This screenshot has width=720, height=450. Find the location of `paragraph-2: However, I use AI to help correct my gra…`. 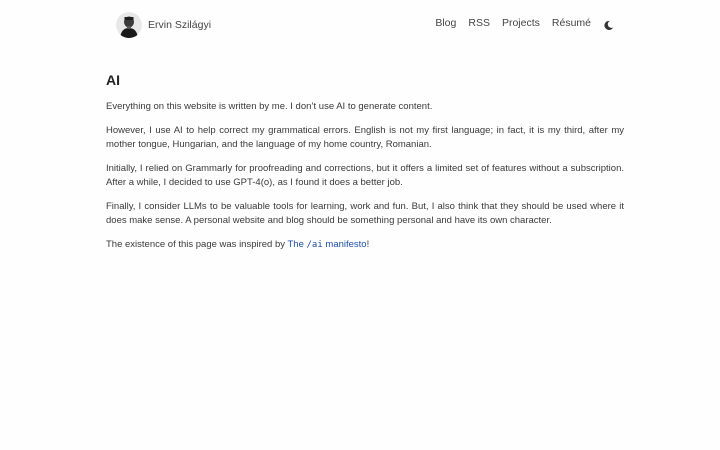

paragraph-2: However, I use AI to help correct my gra… is located at coordinates (365, 137).